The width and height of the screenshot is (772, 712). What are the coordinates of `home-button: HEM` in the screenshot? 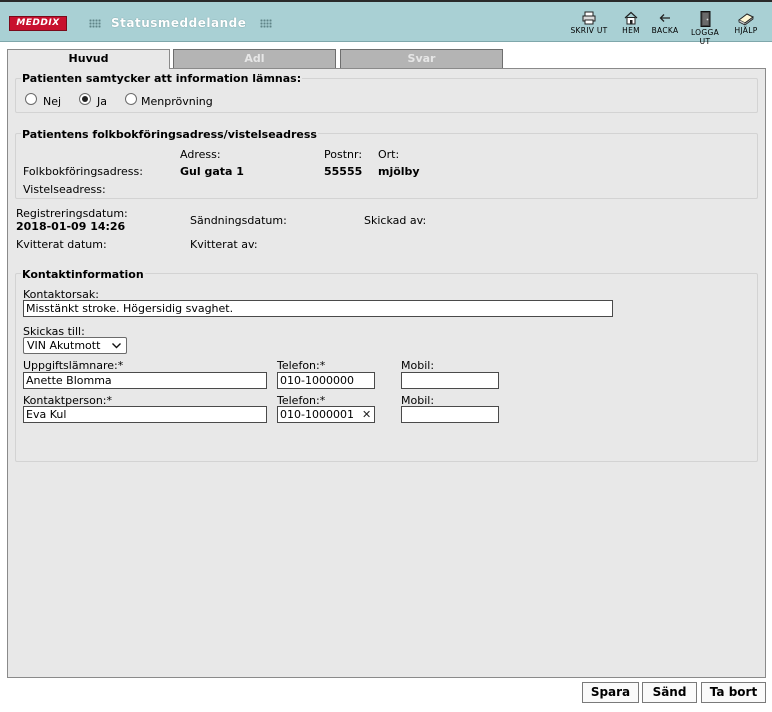 It's located at (631, 25).